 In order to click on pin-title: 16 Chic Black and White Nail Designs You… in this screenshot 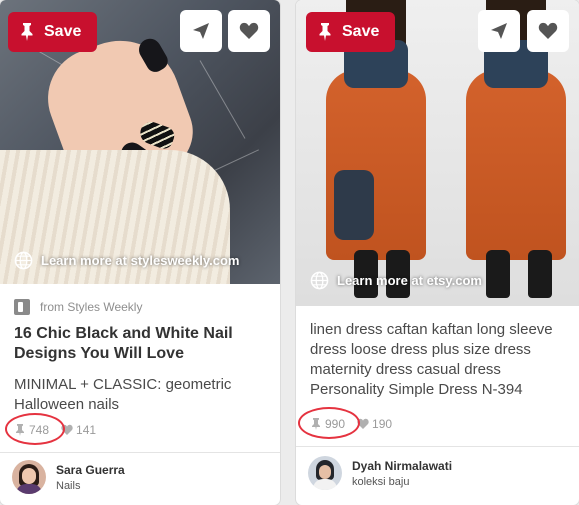, I will do `click(144, 344)`.